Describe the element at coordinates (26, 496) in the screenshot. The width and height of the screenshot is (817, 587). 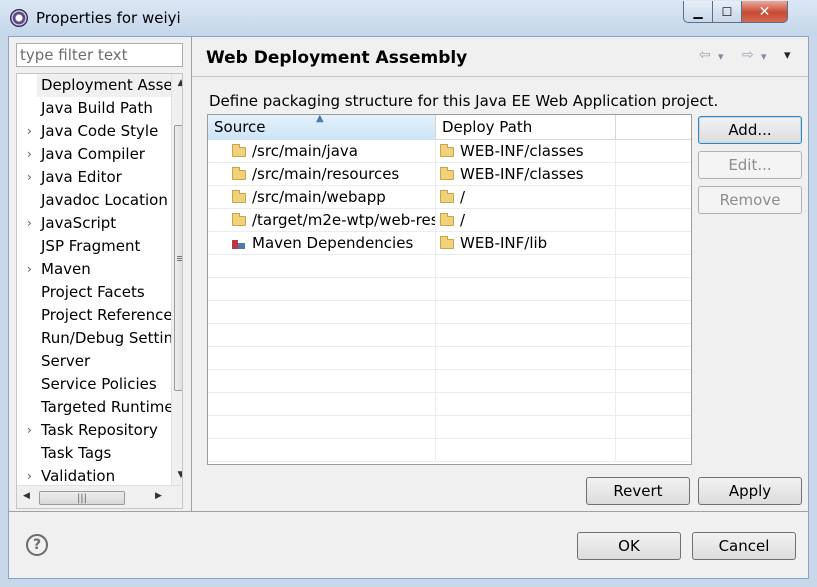
I see `scroll-left-icon: ◀` at that location.